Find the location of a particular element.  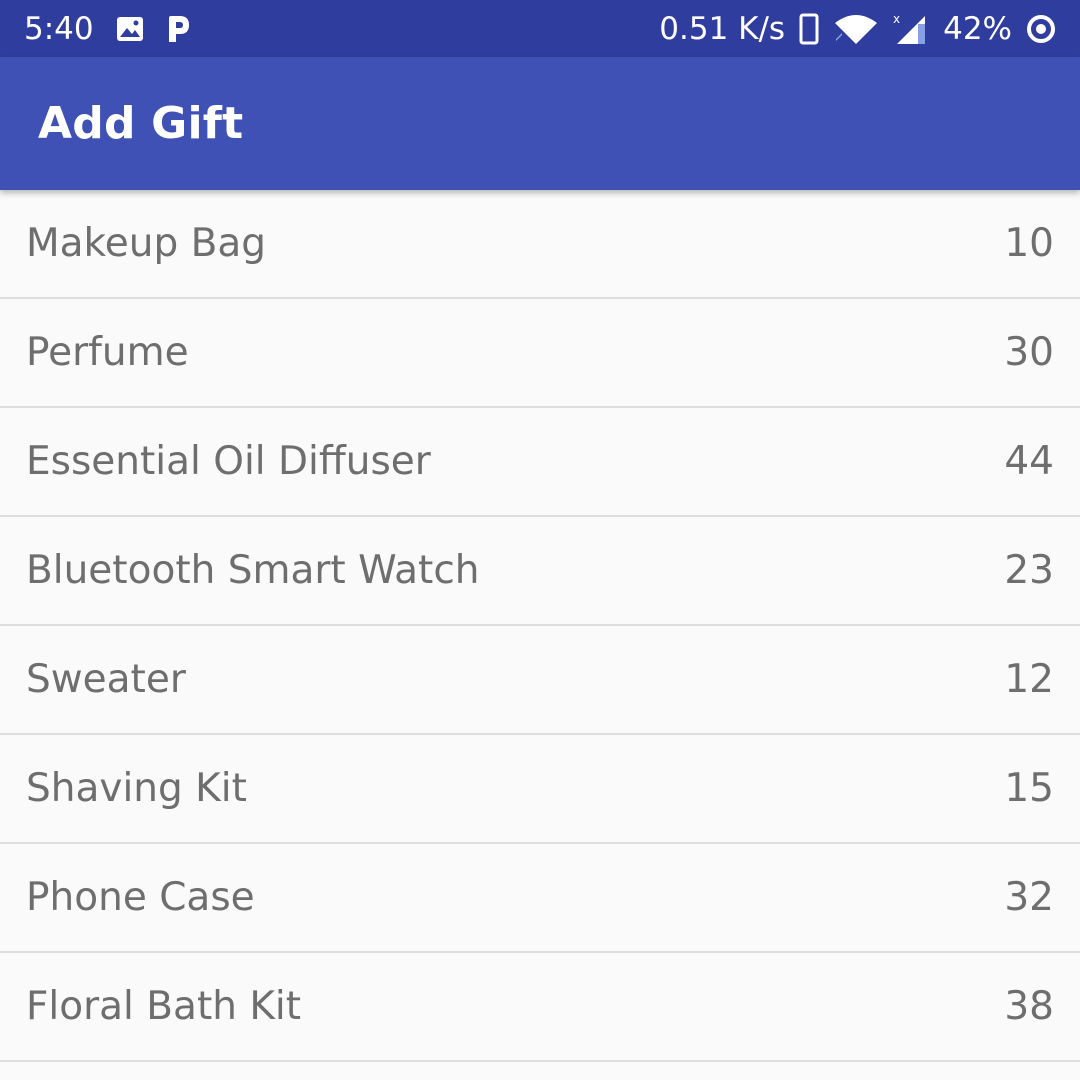

wifi-icon is located at coordinates (856, 29).